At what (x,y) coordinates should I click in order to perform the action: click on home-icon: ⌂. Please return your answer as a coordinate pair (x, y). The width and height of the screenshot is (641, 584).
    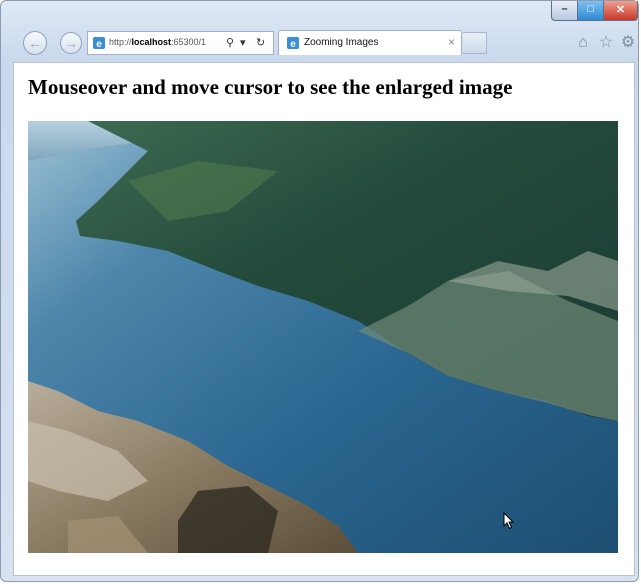
    Looking at the image, I should click on (583, 43).